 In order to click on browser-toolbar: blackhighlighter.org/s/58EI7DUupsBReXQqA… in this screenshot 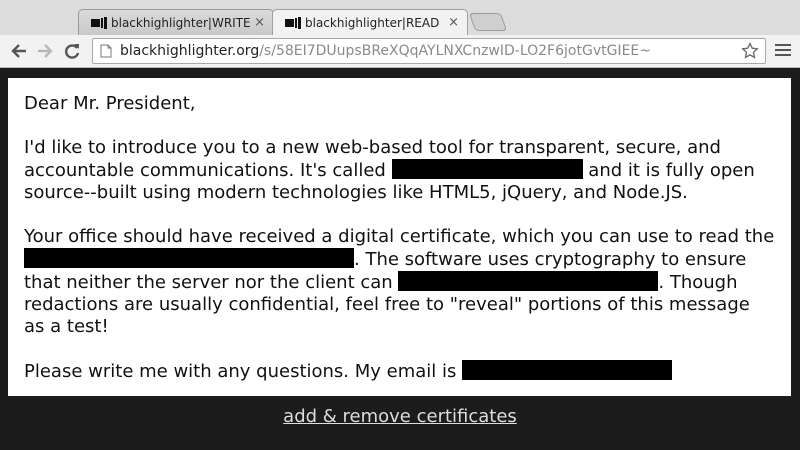, I will do `click(400, 51)`.